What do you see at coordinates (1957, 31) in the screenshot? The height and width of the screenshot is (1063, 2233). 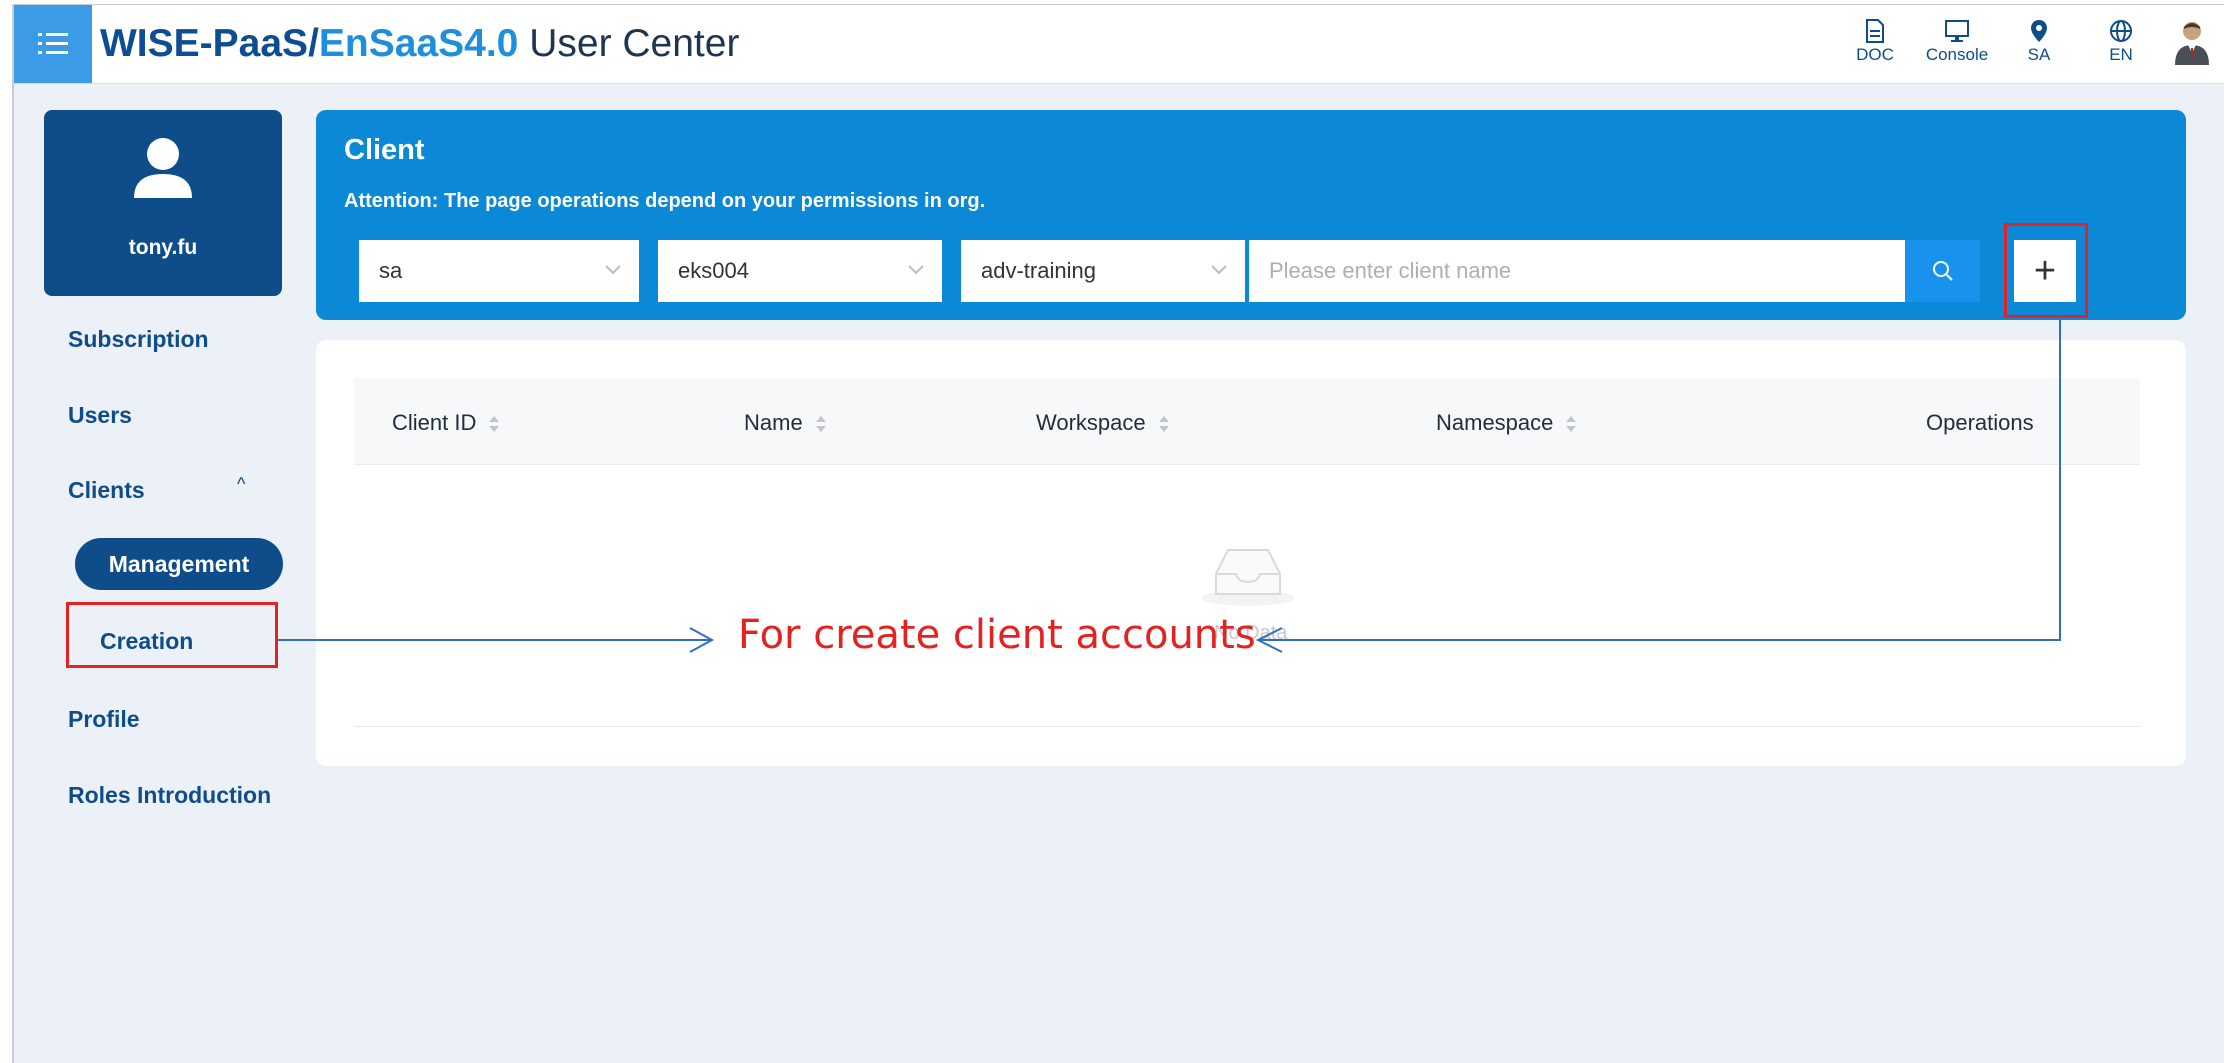 I see `monitor-icon` at bounding box center [1957, 31].